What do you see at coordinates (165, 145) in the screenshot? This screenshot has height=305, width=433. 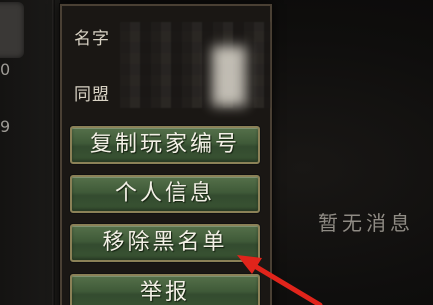 I see `copy-player-id-button: 复制玩家编号` at bounding box center [165, 145].